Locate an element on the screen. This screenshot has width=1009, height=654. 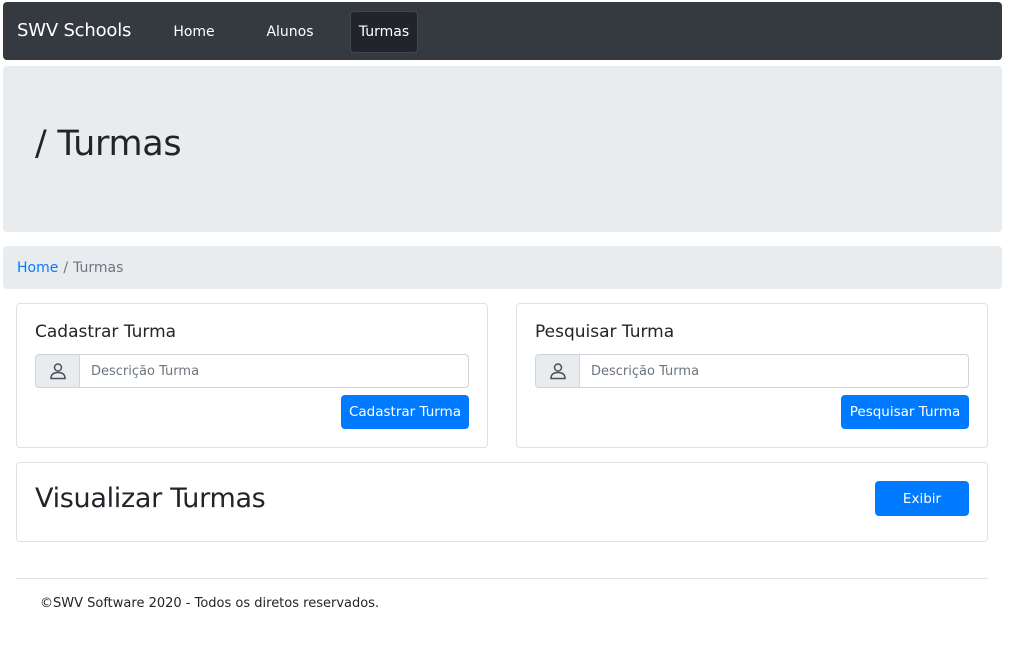
visualizar-turmas-card: Visualizar Turmas Exibir is located at coordinates (502, 502).